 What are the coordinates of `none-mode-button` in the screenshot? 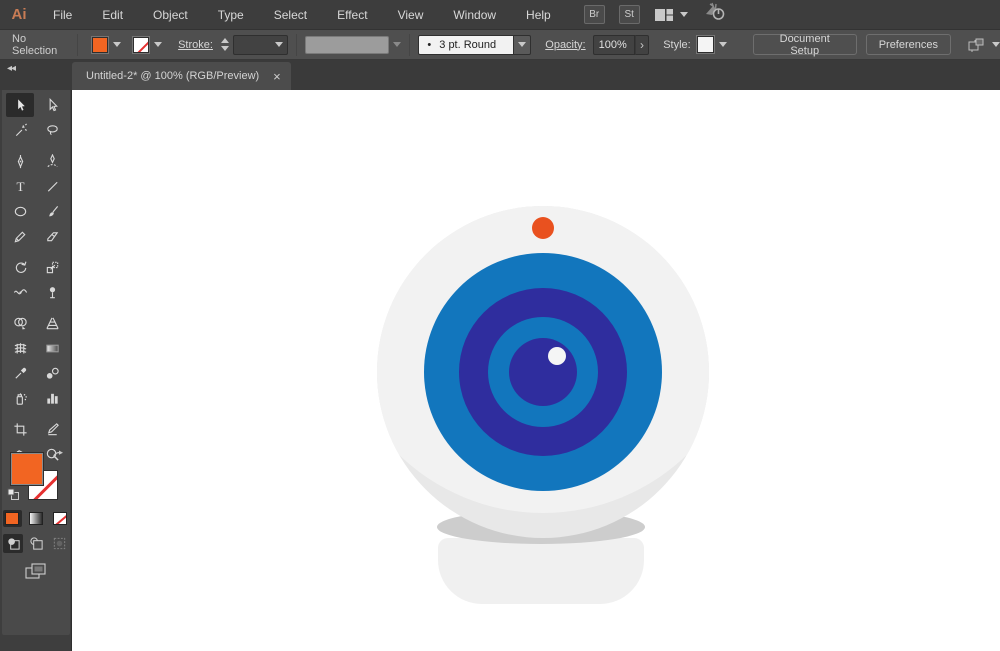 It's located at (60, 518).